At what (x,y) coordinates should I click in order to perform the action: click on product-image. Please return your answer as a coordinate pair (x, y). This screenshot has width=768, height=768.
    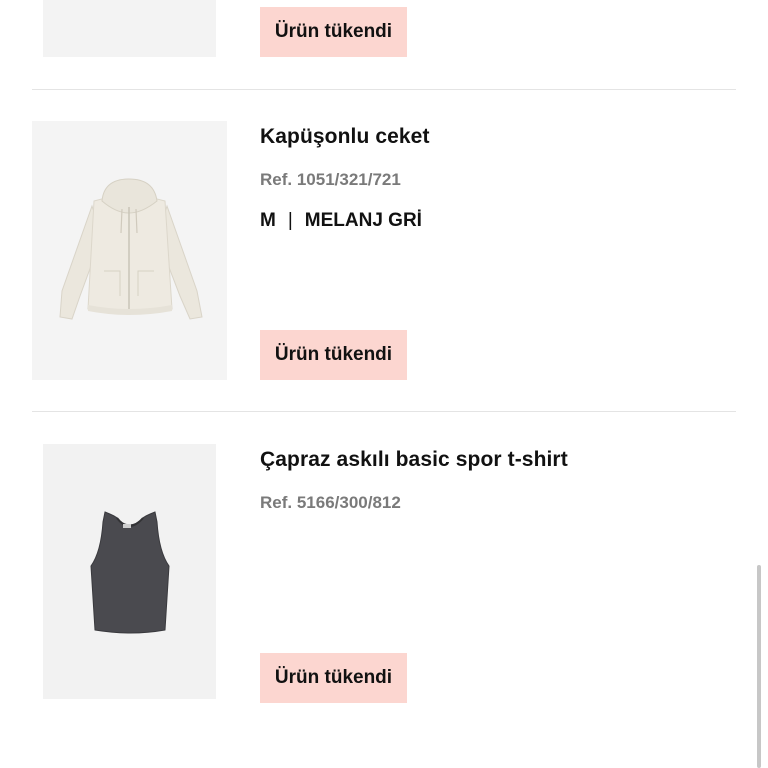
    Looking at the image, I should click on (129, 571).